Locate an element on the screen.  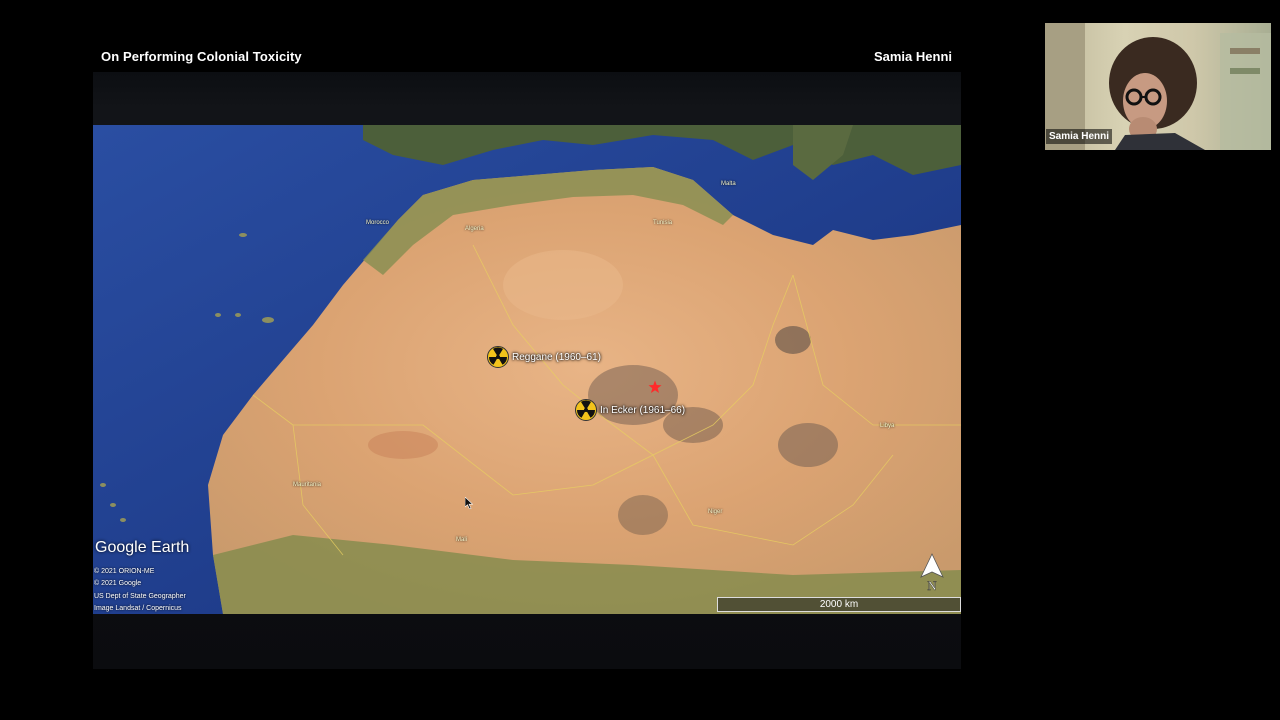
site-label-in-ecker: In Ecker (1961–66) is located at coordinates (643, 410).